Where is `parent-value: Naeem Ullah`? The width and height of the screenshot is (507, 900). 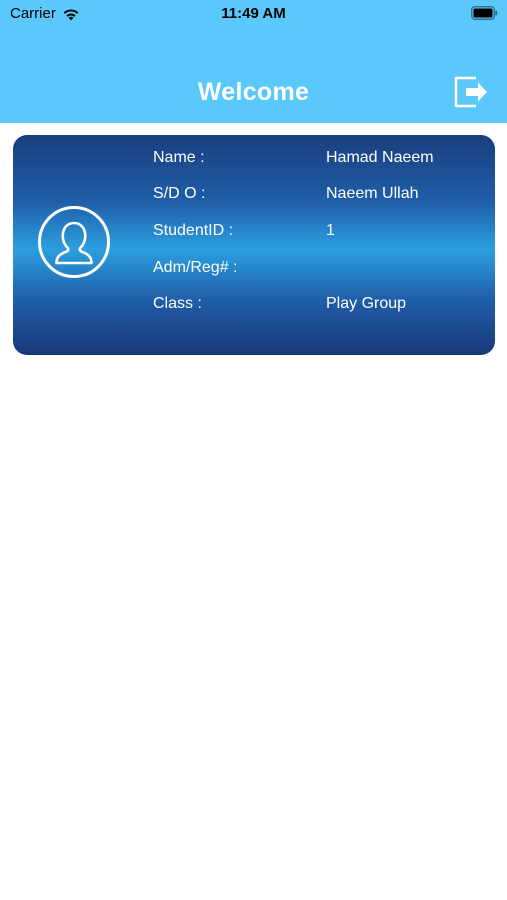
parent-value: Naeem Ullah is located at coordinates (372, 193).